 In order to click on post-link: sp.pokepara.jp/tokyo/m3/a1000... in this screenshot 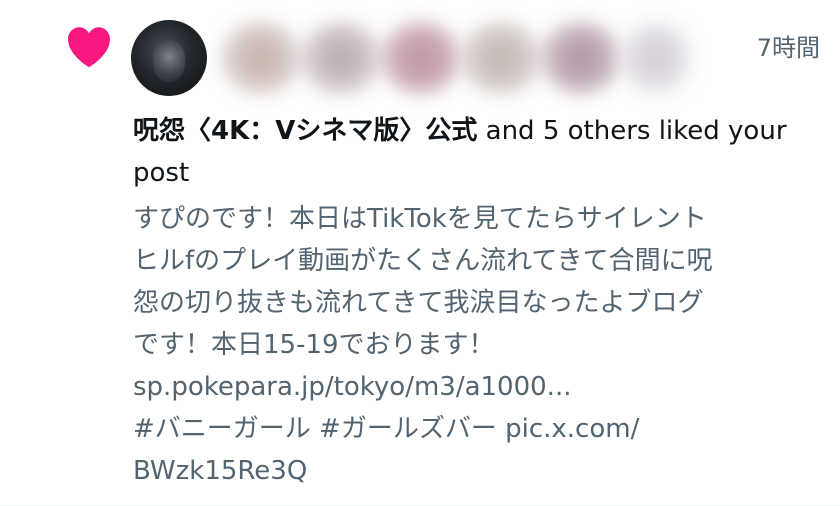, I will do `click(478, 387)`.